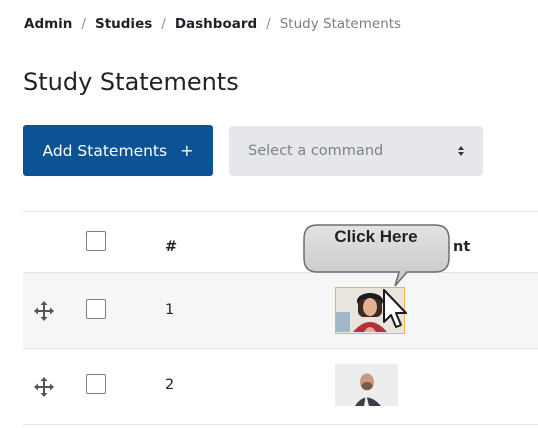  What do you see at coordinates (170, 310) in the screenshot?
I see `row-number: 1` at bounding box center [170, 310].